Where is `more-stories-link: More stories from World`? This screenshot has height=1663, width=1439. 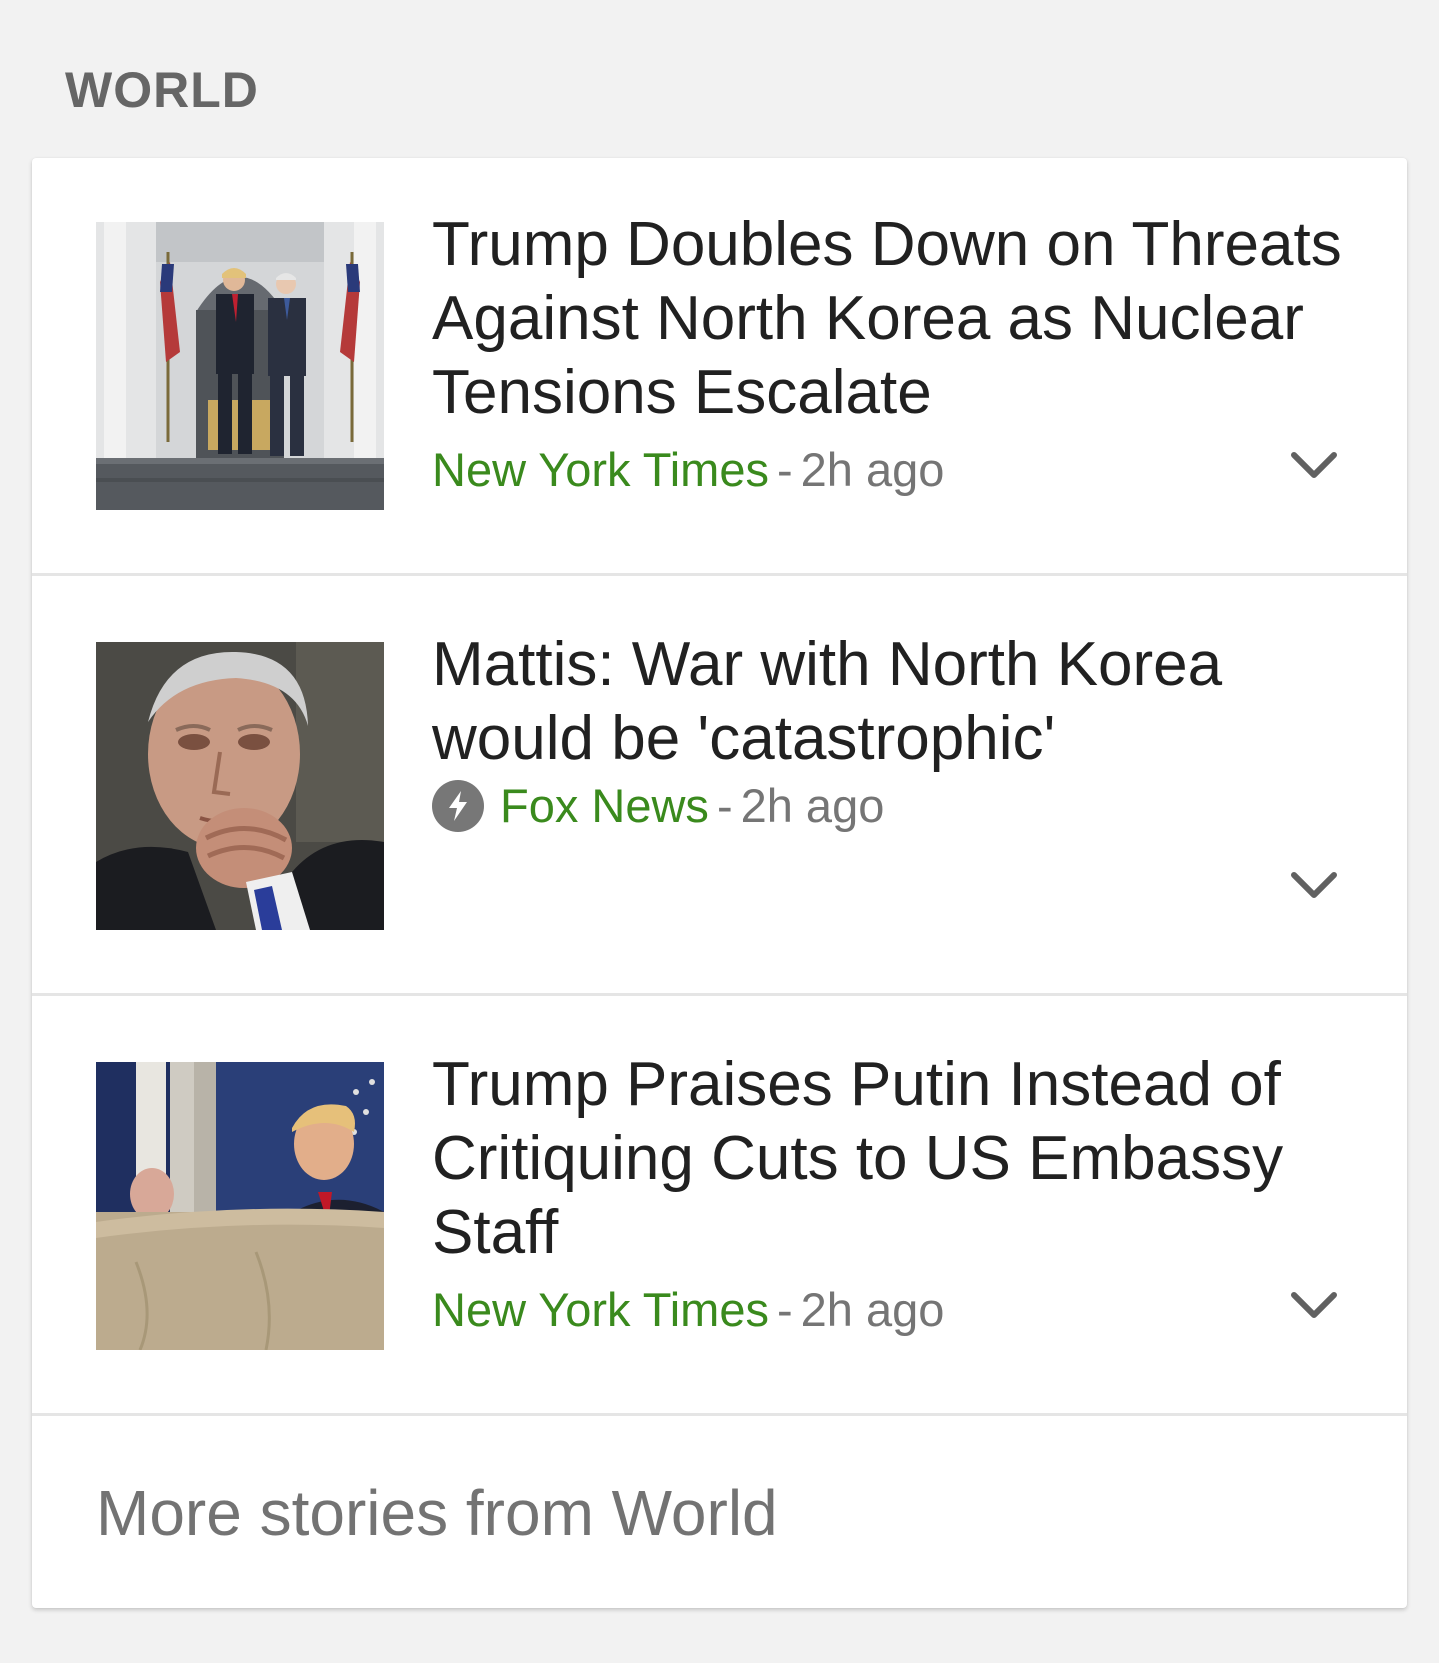 more-stories-link: More stories from World is located at coordinates (437, 1513).